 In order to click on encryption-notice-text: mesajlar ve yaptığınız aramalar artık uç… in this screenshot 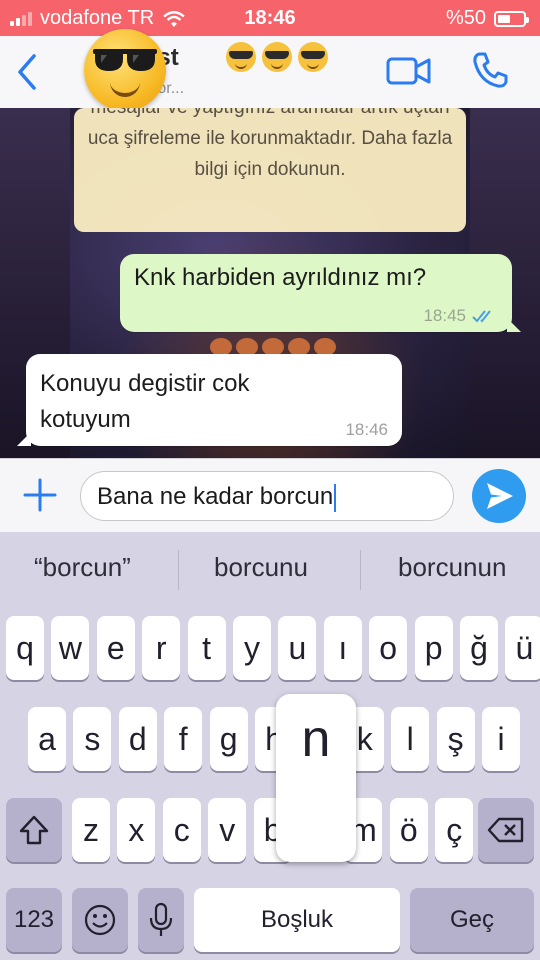, I will do `click(270, 144)`.